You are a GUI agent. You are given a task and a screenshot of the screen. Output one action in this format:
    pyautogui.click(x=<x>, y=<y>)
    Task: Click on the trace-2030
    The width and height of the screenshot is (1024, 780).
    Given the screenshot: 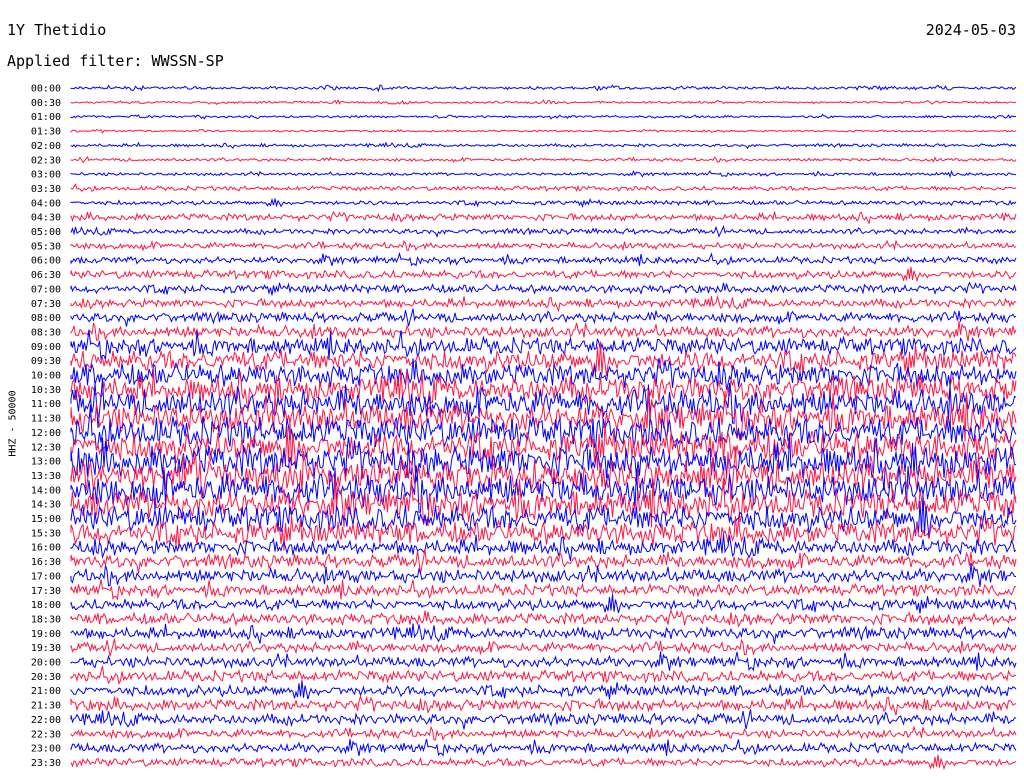 What is the action you would take?
    pyautogui.click(x=543, y=675)
    